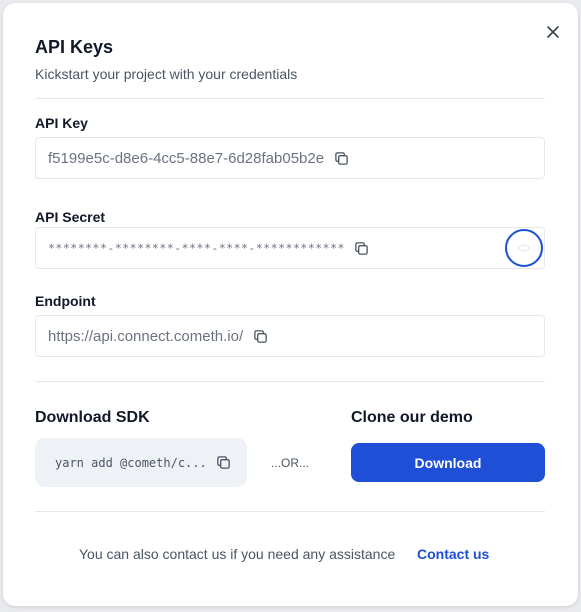 The height and width of the screenshot is (612, 581). Describe the element at coordinates (186, 158) in the screenshot. I see `api-key-value: f5199e5c-d8e6-4cc5-88e7-6d28fab05b2e` at that location.